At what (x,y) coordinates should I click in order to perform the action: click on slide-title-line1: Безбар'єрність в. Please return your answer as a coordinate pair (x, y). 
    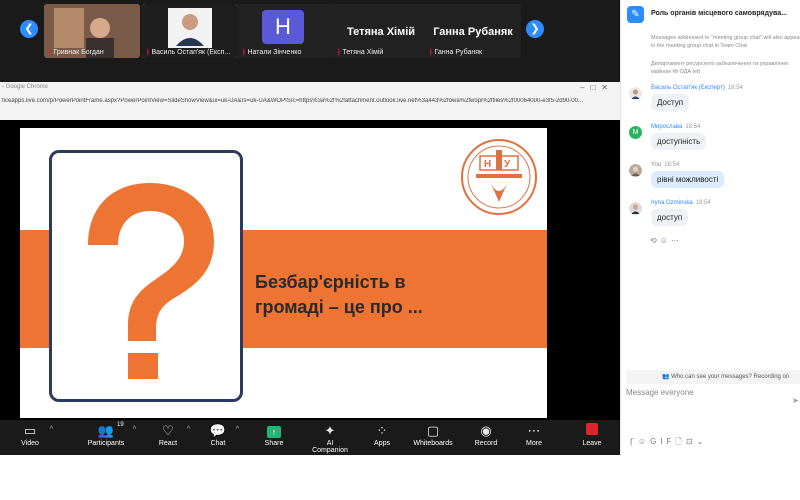
    Looking at the image, I should click on (330, 282).